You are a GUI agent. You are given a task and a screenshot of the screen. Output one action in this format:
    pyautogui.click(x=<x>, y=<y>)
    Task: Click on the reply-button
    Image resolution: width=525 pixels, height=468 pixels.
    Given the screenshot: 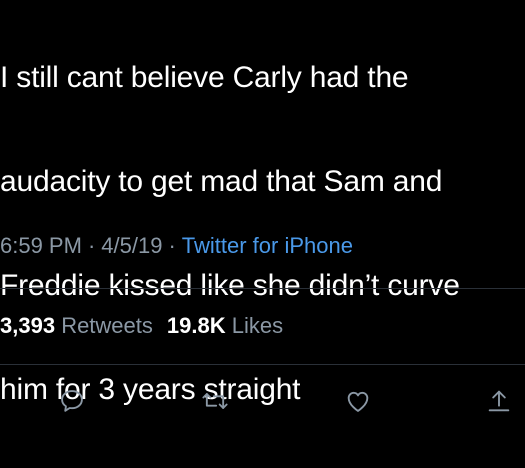 What is the action you would take?
    pyautogui.click(x=72, y=401)
    